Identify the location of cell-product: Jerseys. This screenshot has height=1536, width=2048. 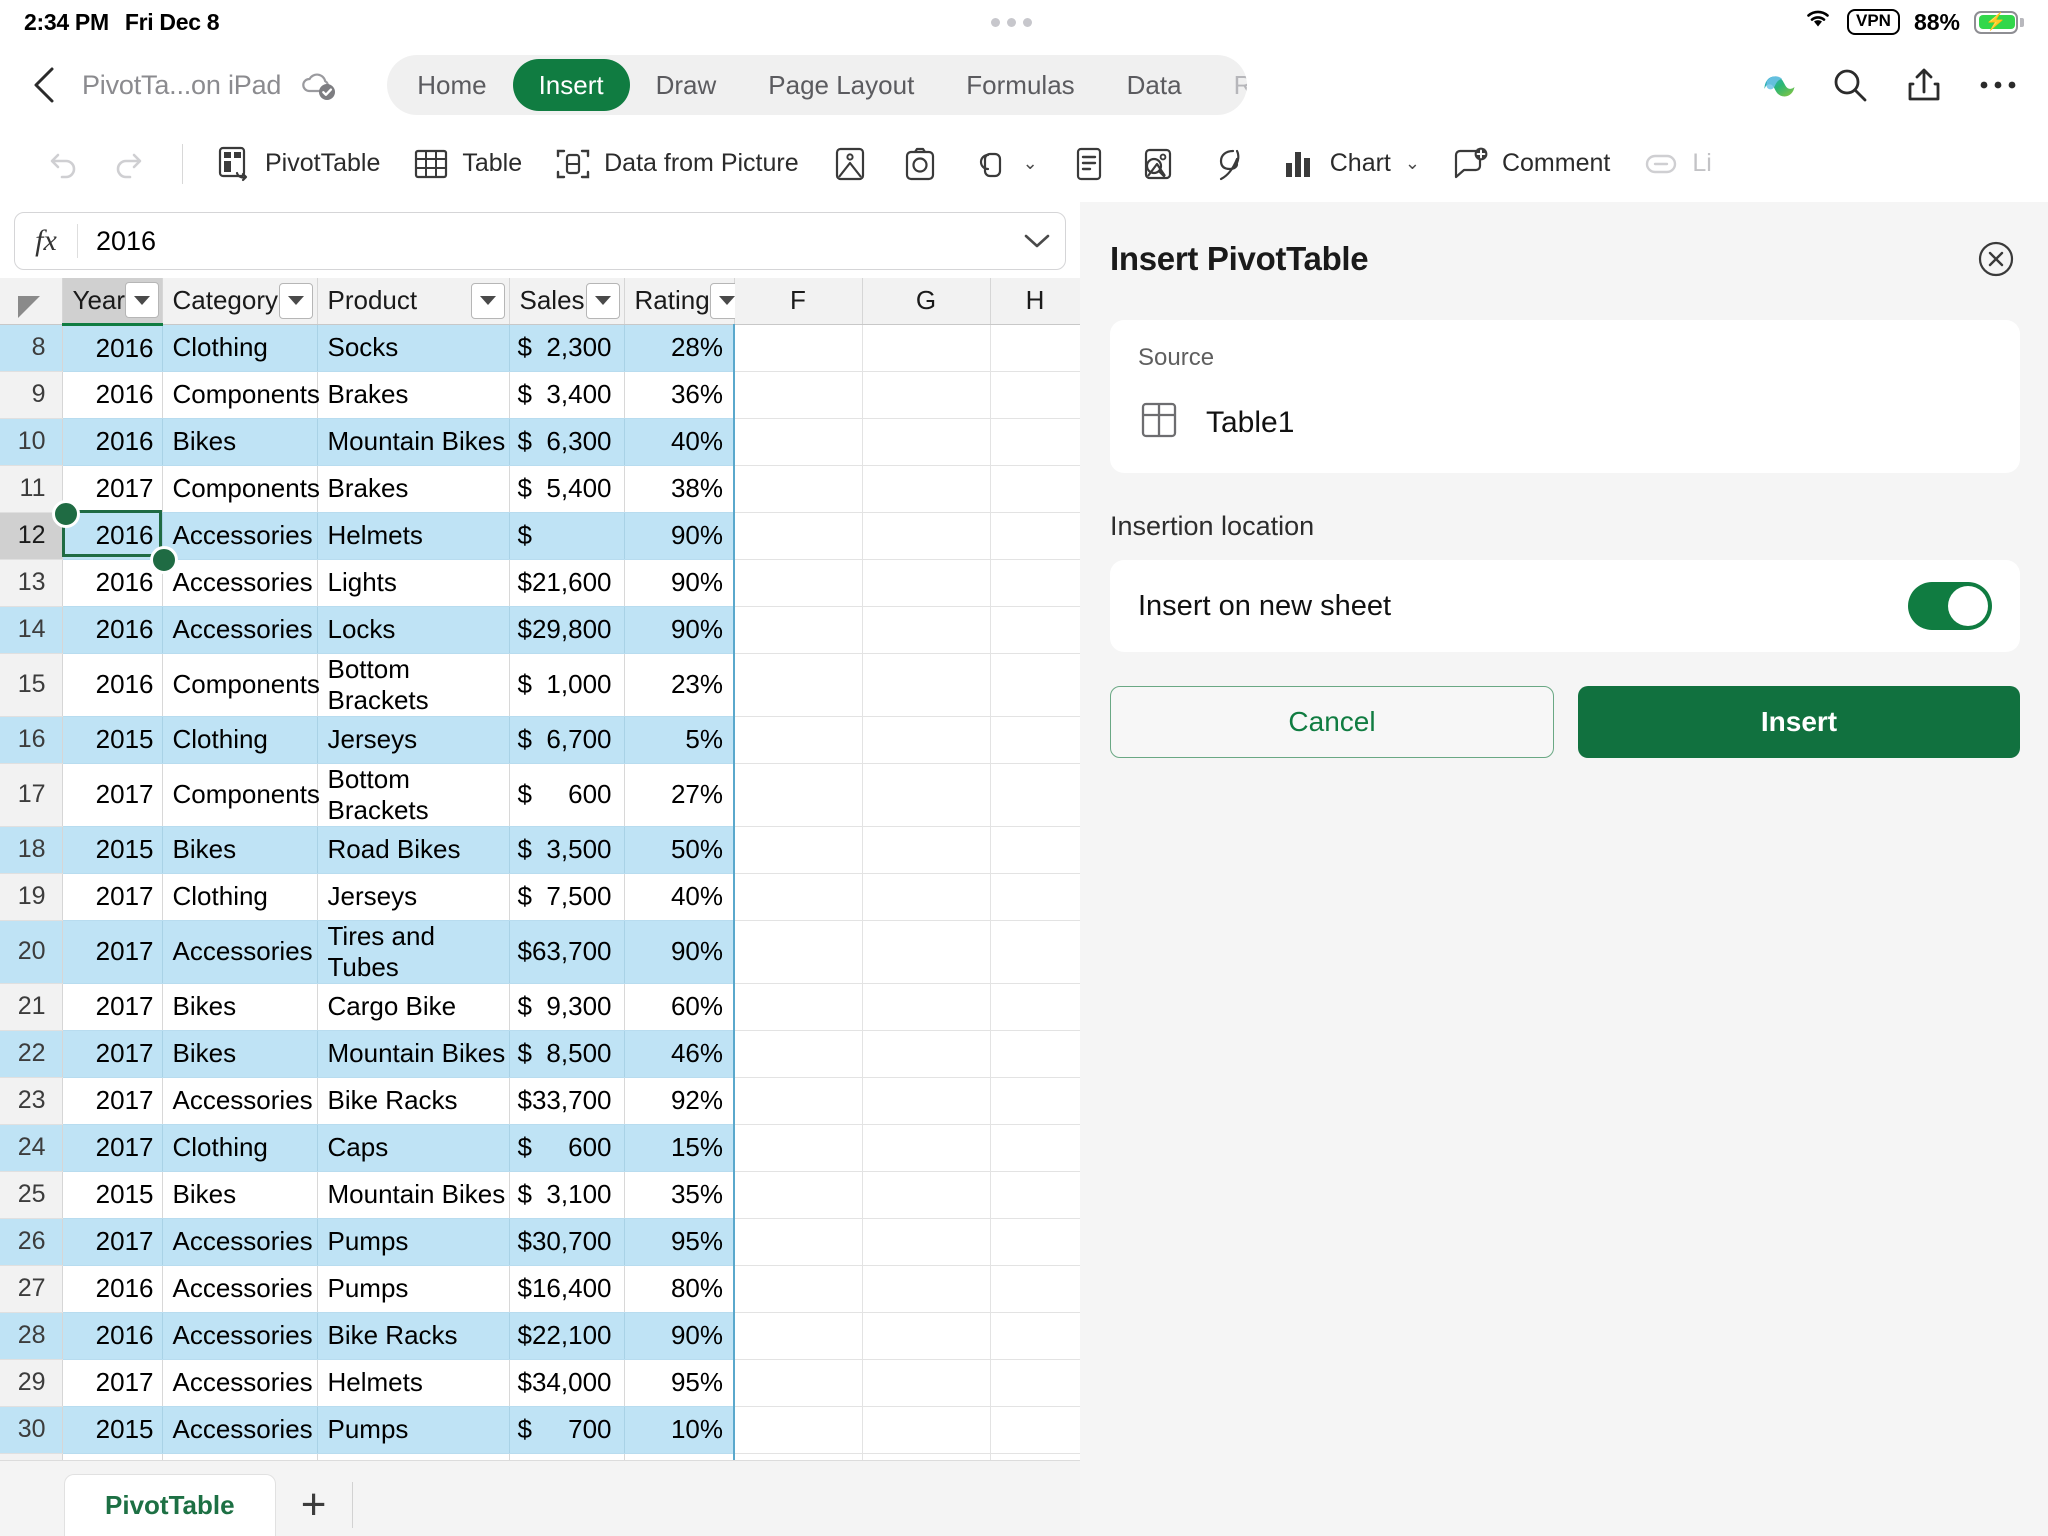
(413, 897).